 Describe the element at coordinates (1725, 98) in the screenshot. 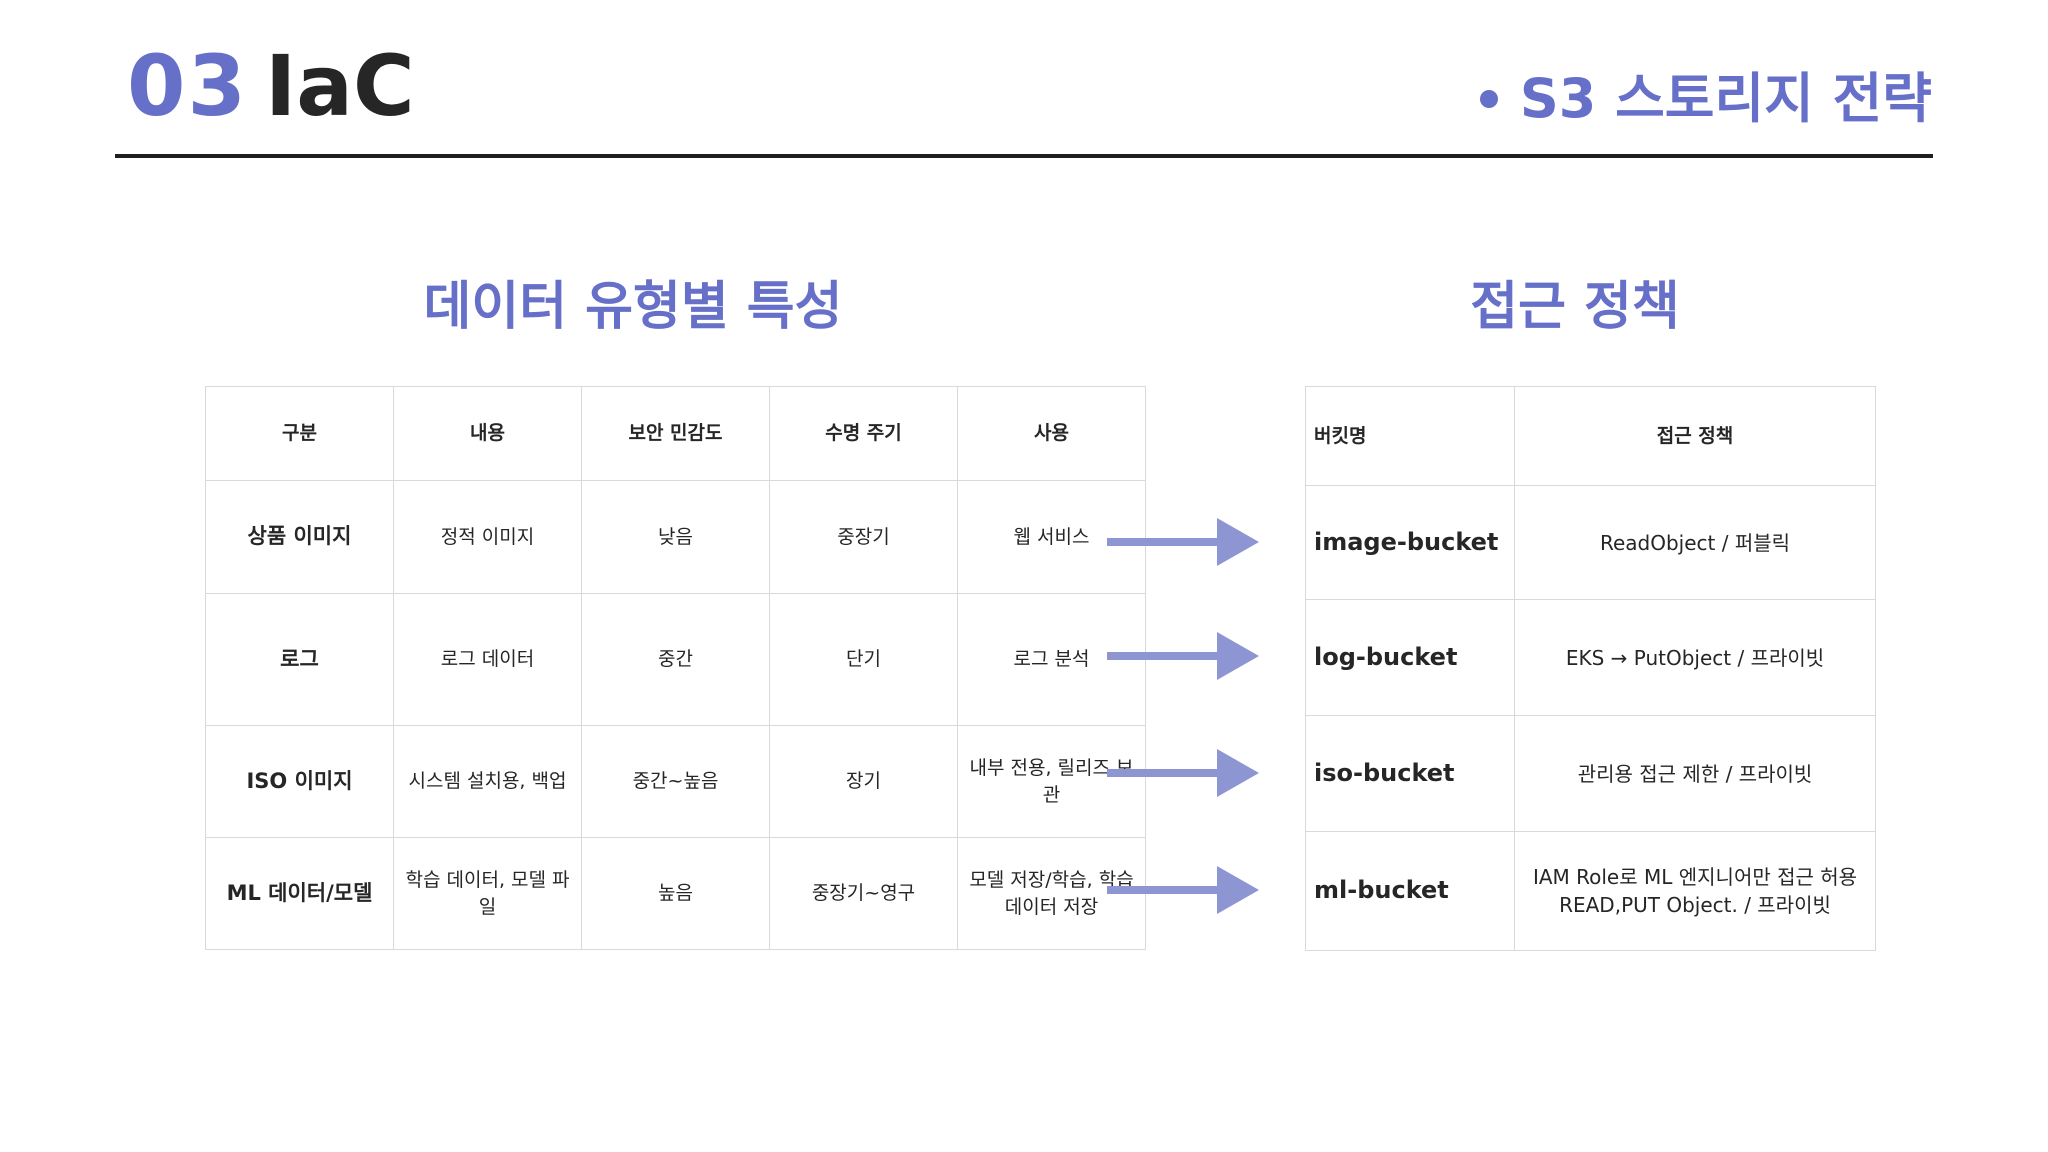

I see `section-label-text: S3 스토리지 전략` at that location.